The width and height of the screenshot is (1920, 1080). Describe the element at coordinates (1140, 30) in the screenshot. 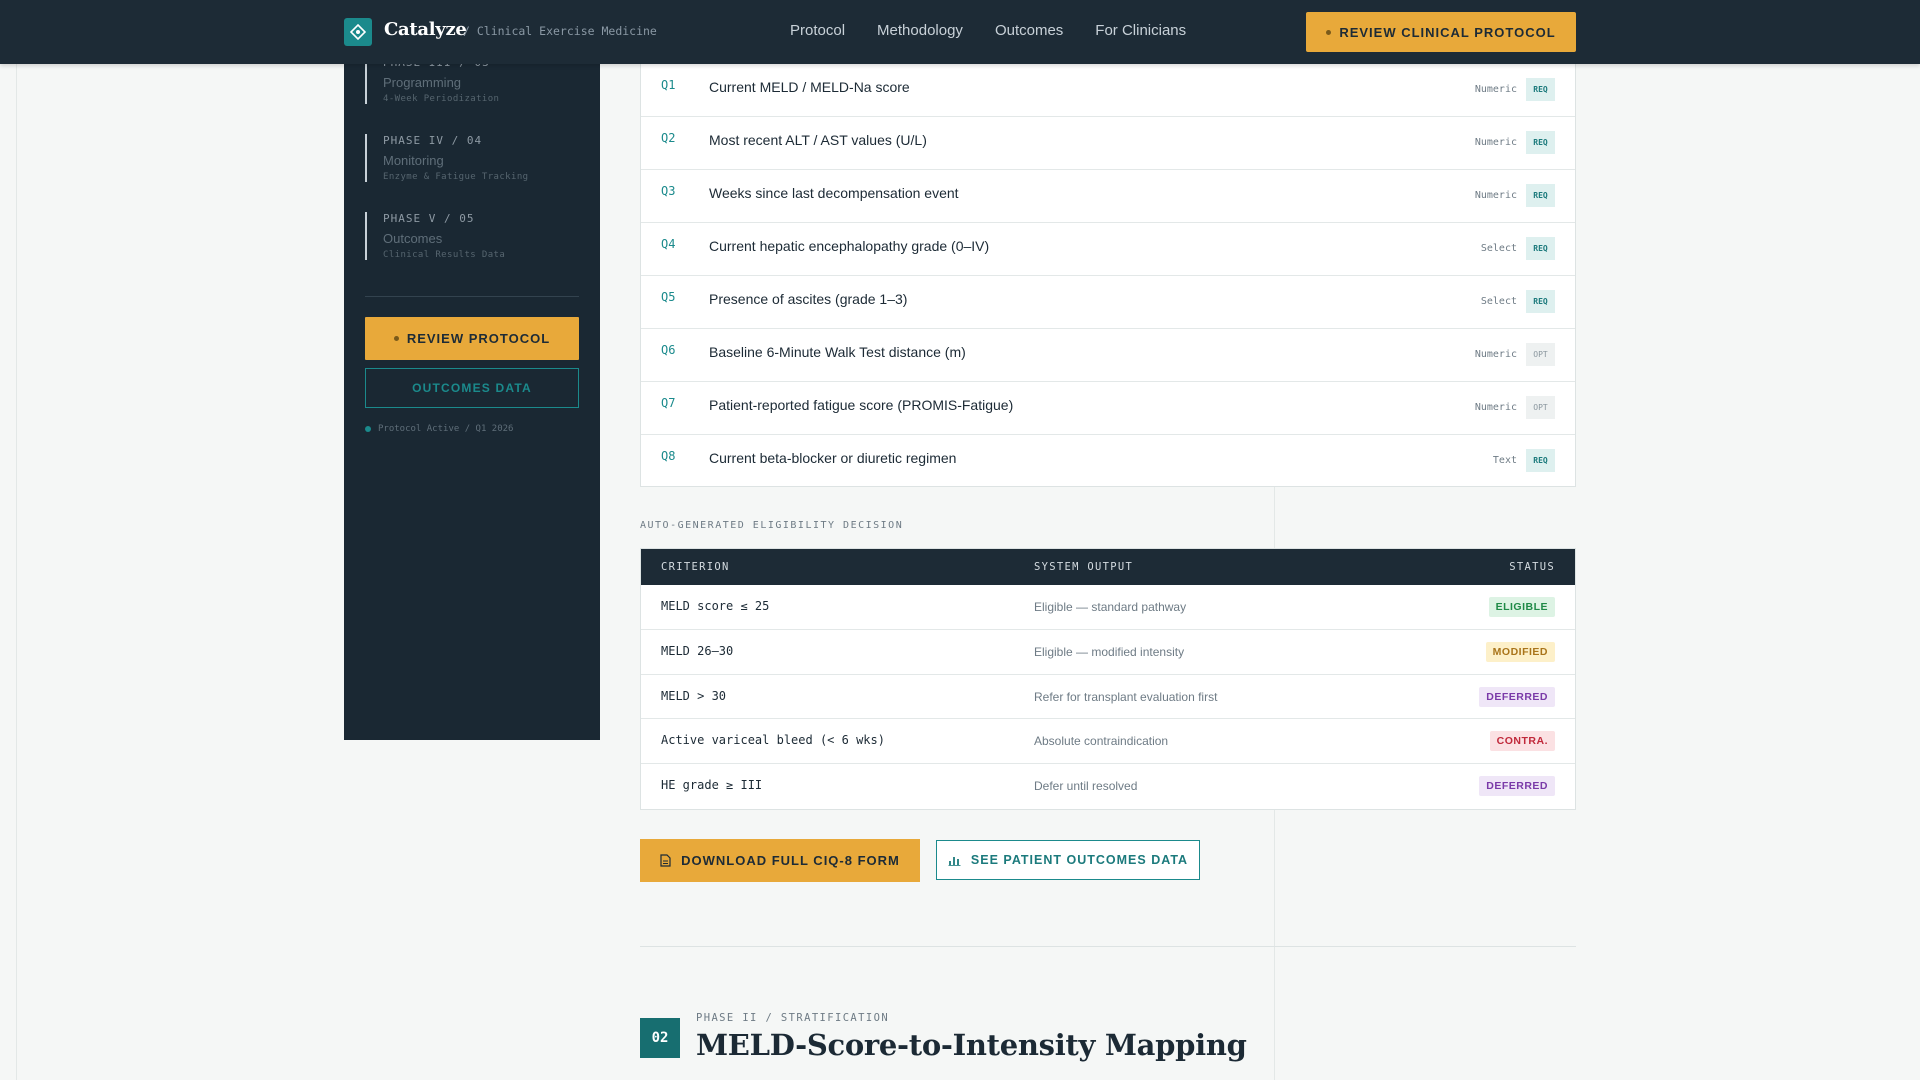

I see `nav-for-clinicians: For Clinicians` at that location.